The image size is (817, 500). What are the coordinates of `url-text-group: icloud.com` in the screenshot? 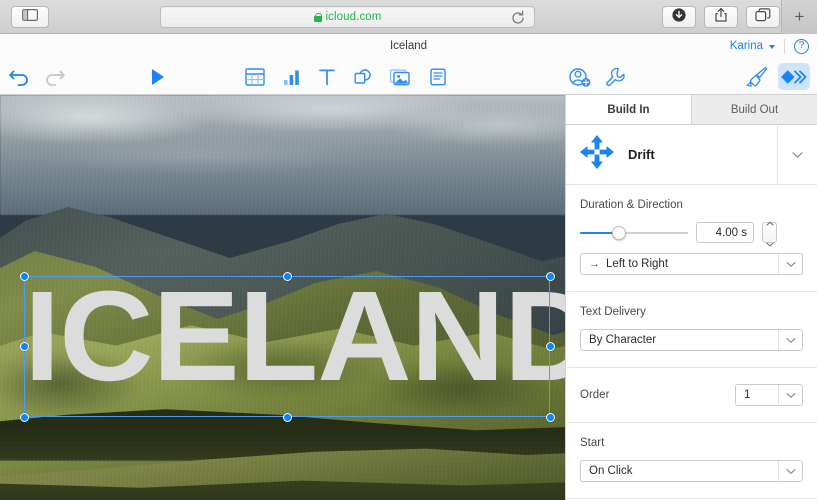 It's located at (347, 17).